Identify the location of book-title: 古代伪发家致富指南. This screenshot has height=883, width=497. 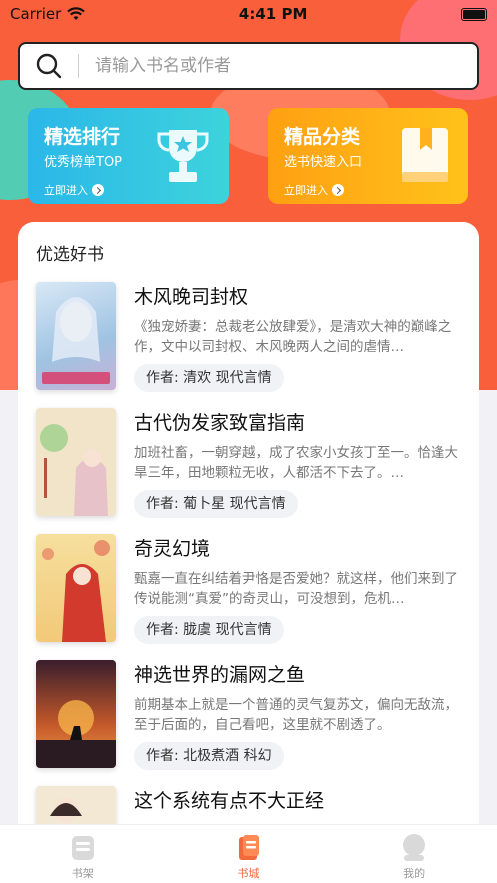
(219, 421).